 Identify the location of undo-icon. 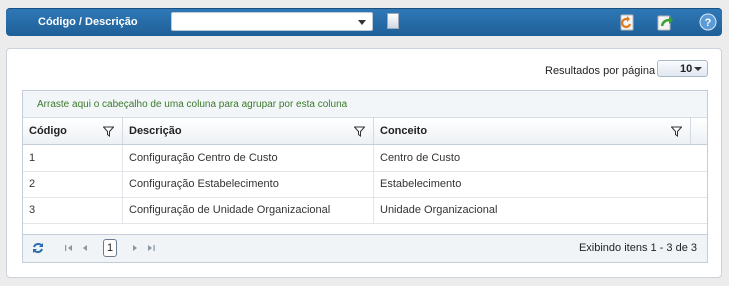
(627, 22).